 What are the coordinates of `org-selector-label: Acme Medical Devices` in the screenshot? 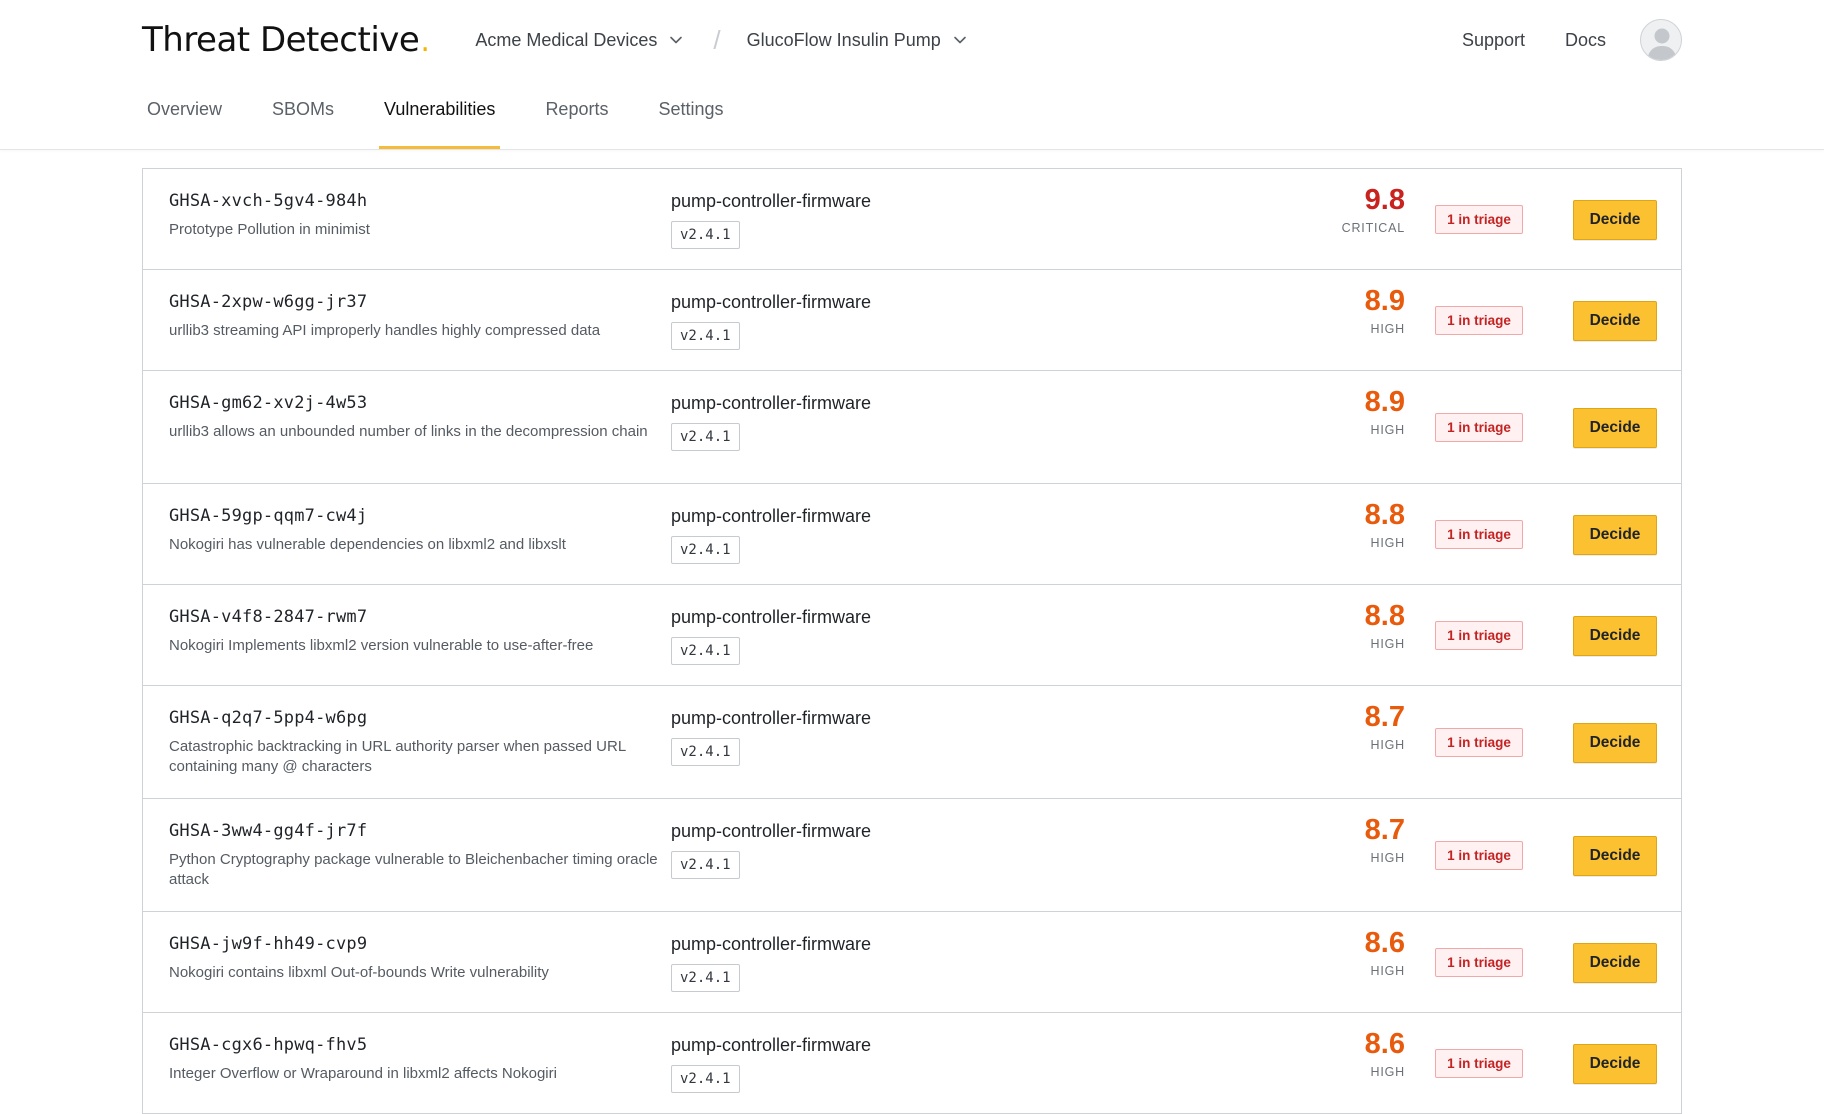 It's located at (566, 39).